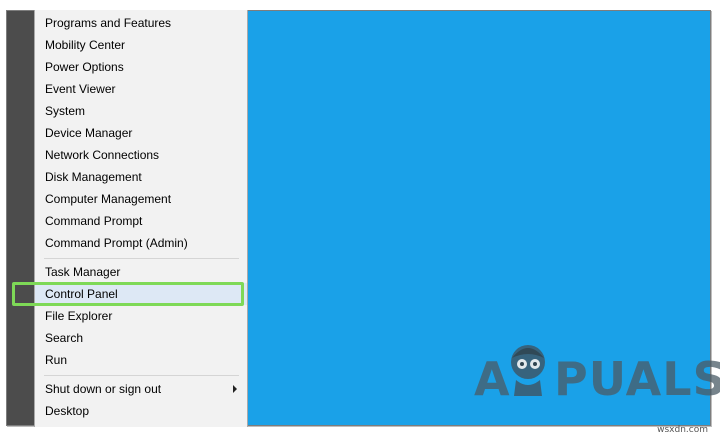 The height and width of the screenshot is (437, 720). I want to click on menu-item-label: Shut down or sign out, so click(103, 389).